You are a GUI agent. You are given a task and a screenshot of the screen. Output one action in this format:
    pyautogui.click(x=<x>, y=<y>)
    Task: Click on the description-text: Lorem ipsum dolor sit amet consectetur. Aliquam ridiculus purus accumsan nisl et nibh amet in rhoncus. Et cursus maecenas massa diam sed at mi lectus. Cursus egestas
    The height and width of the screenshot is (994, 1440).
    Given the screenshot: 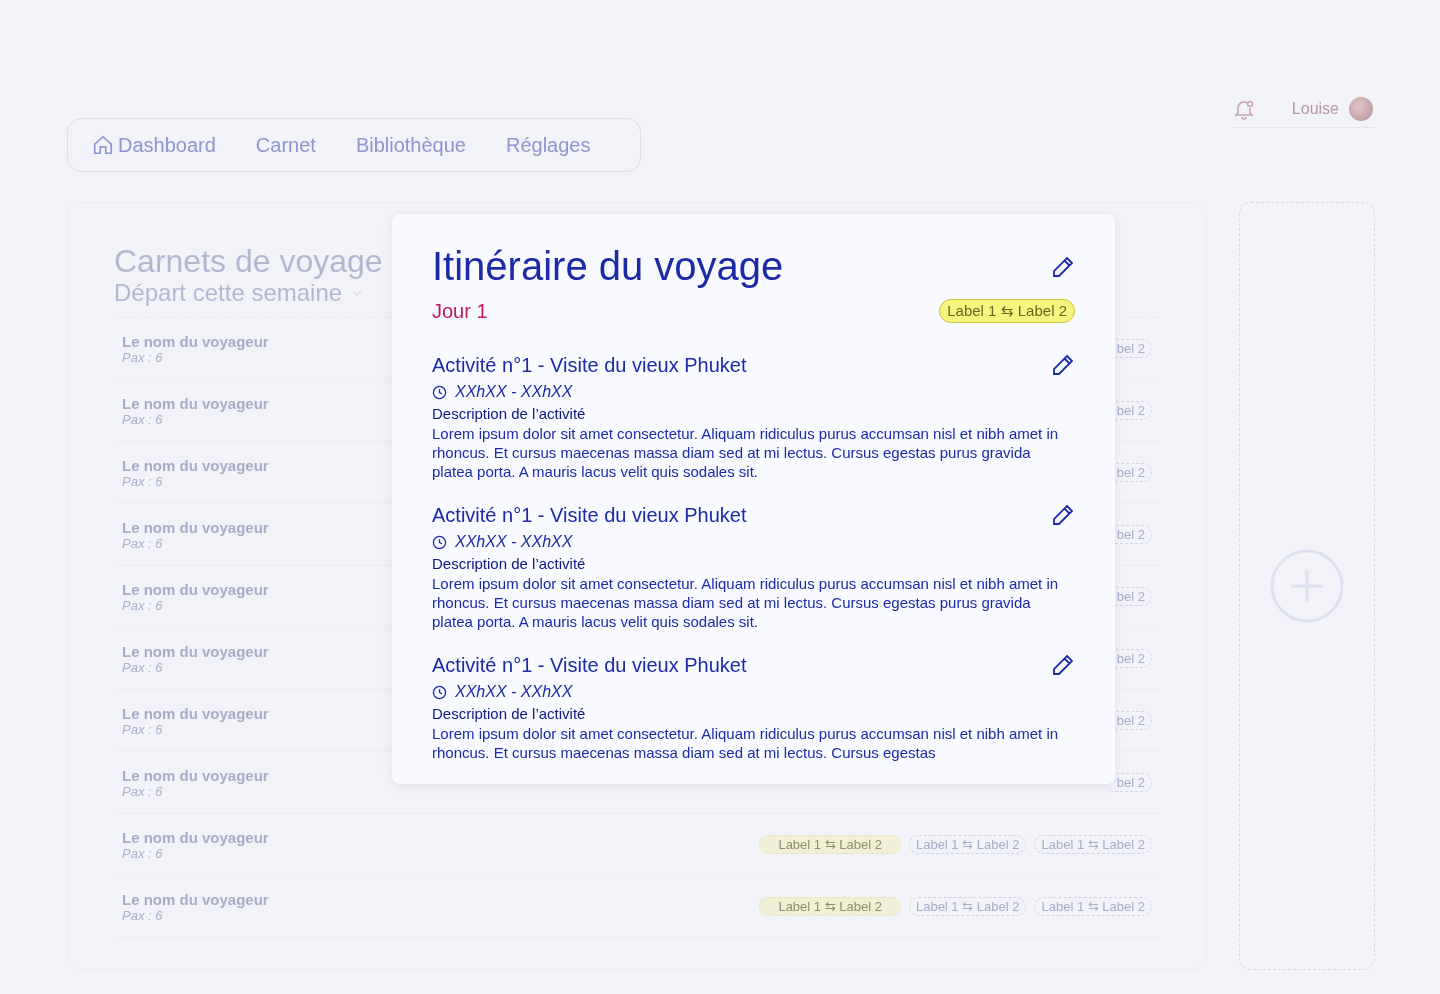 What is the action you would take?
    pyautogui.click(x=746, y=743)
    